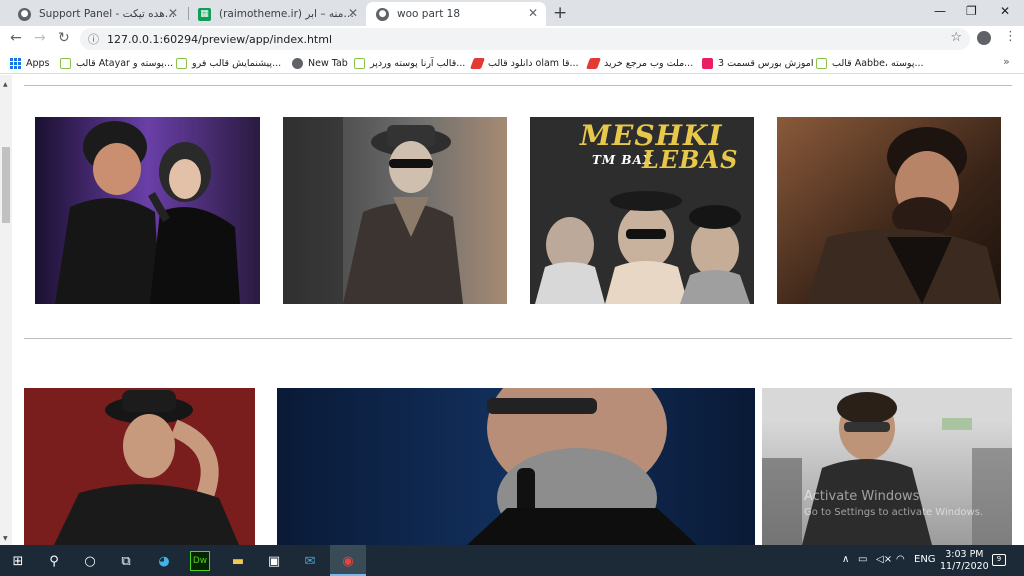 The width and height of the screenshot is (1024, 576). Describe the element at coordinates (90, 561) in the screenshot. I see `cortana-icon: ○` at that location.